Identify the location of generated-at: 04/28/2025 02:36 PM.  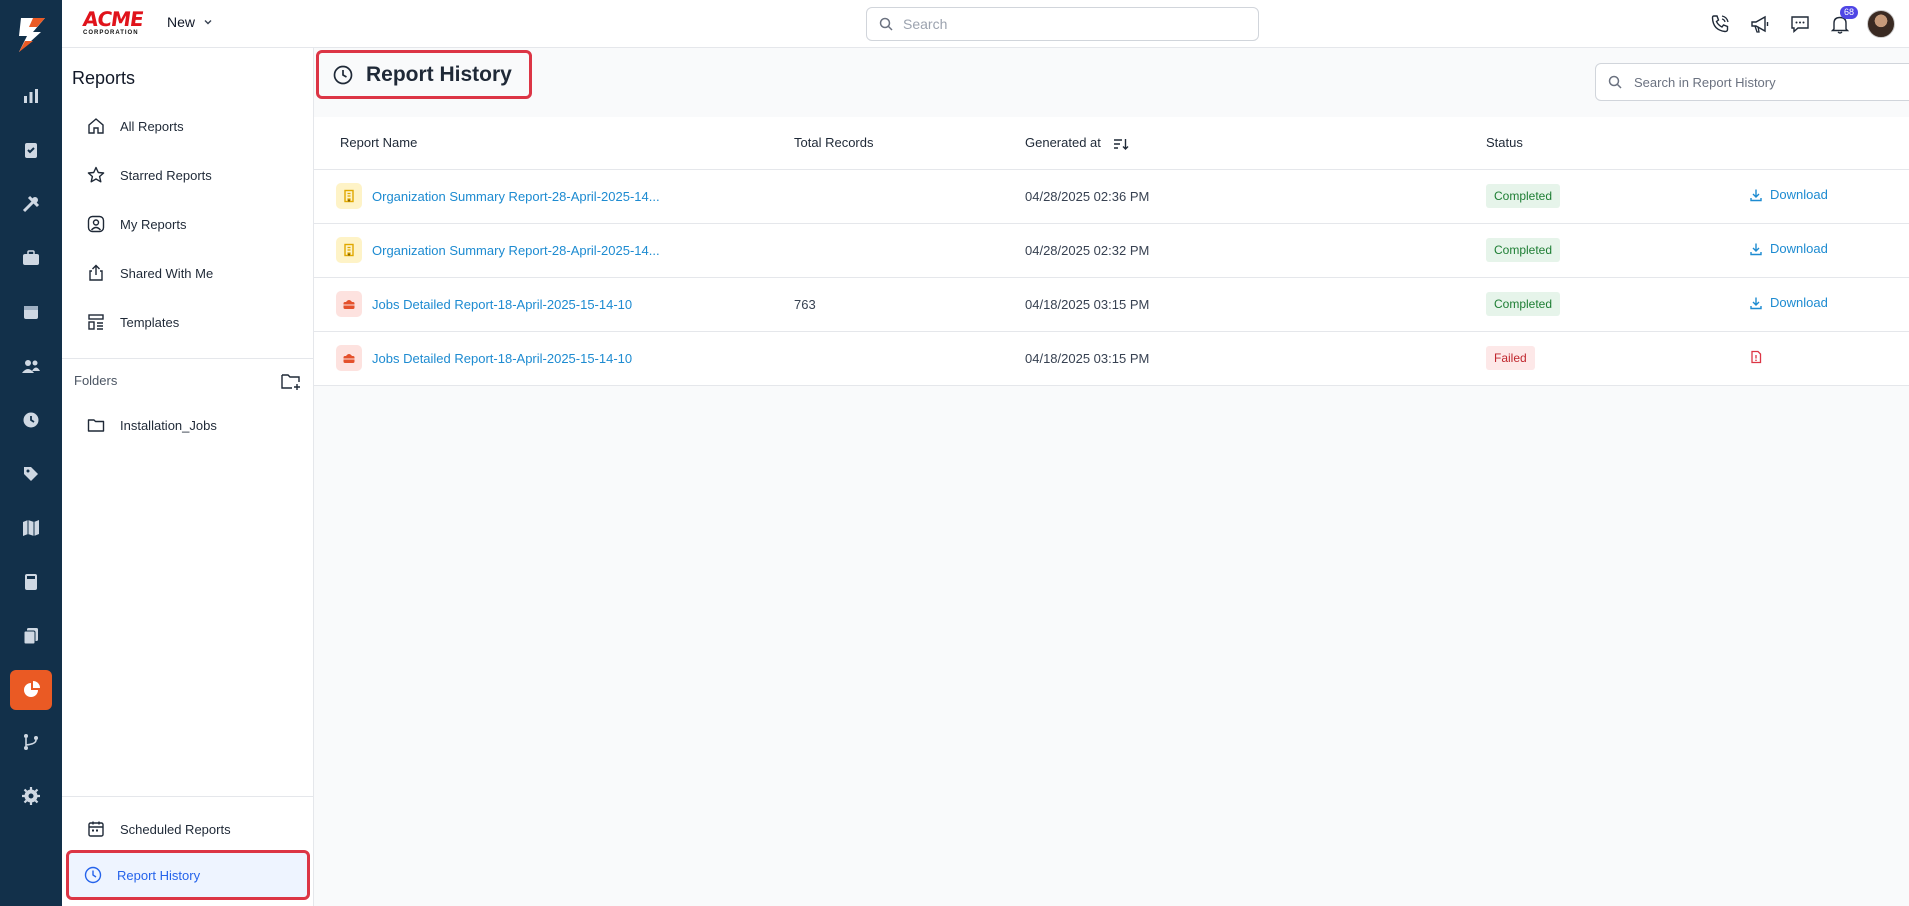
(1255, 196).